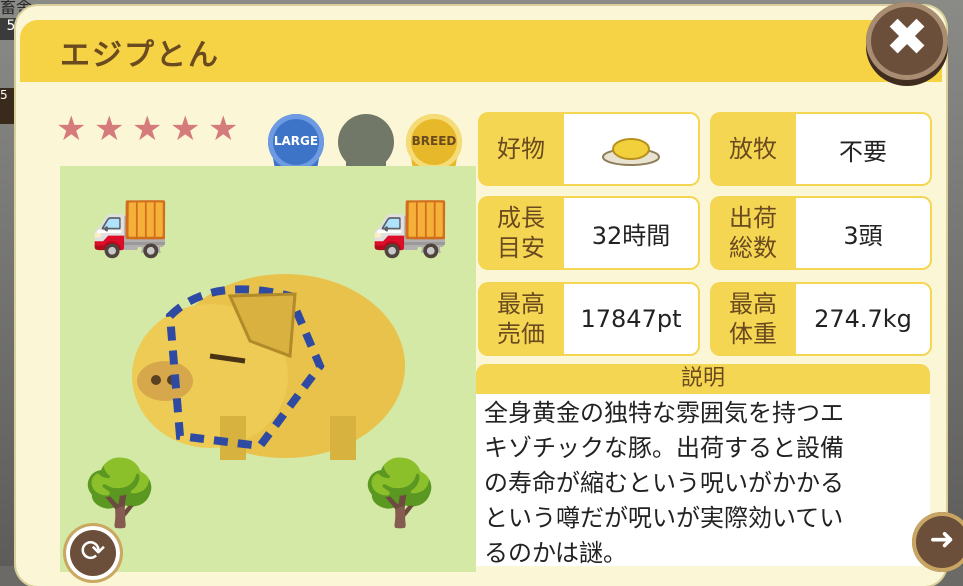  What do you see at coordinates (753, 319) in the screenshot?
I see `max-weight-label: 最高 体重` at bounding box center [753, 319].